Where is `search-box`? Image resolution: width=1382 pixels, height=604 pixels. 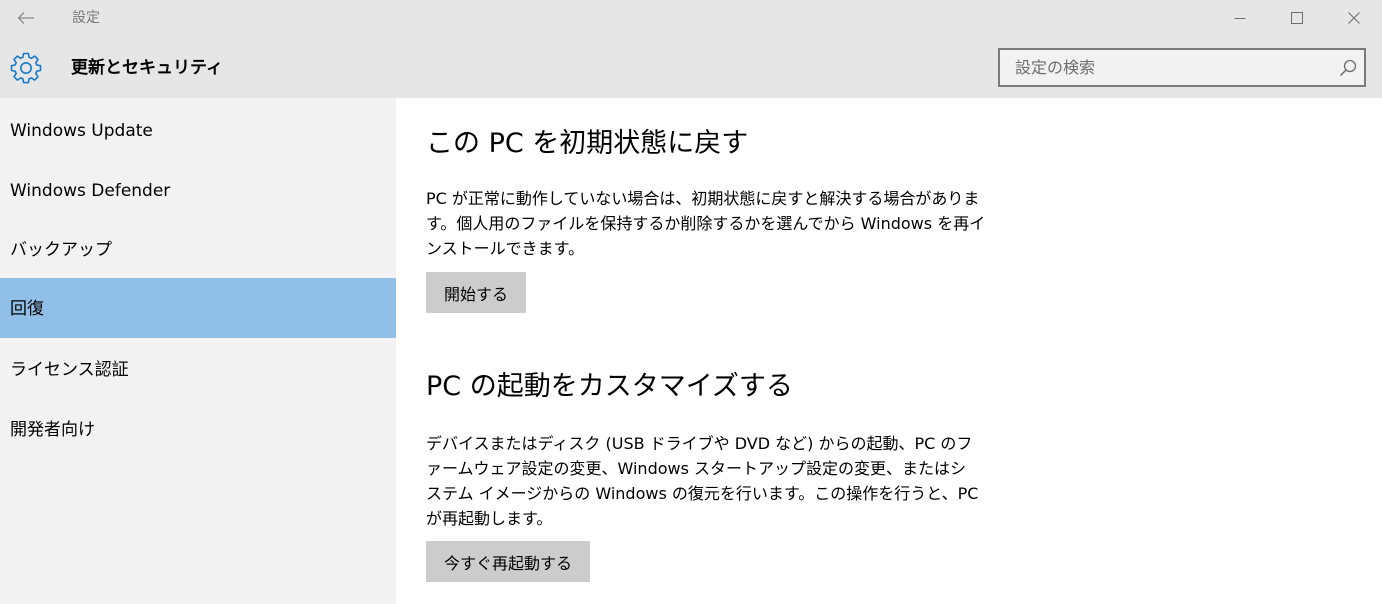 search-box is located at coordinates (1182, 67).